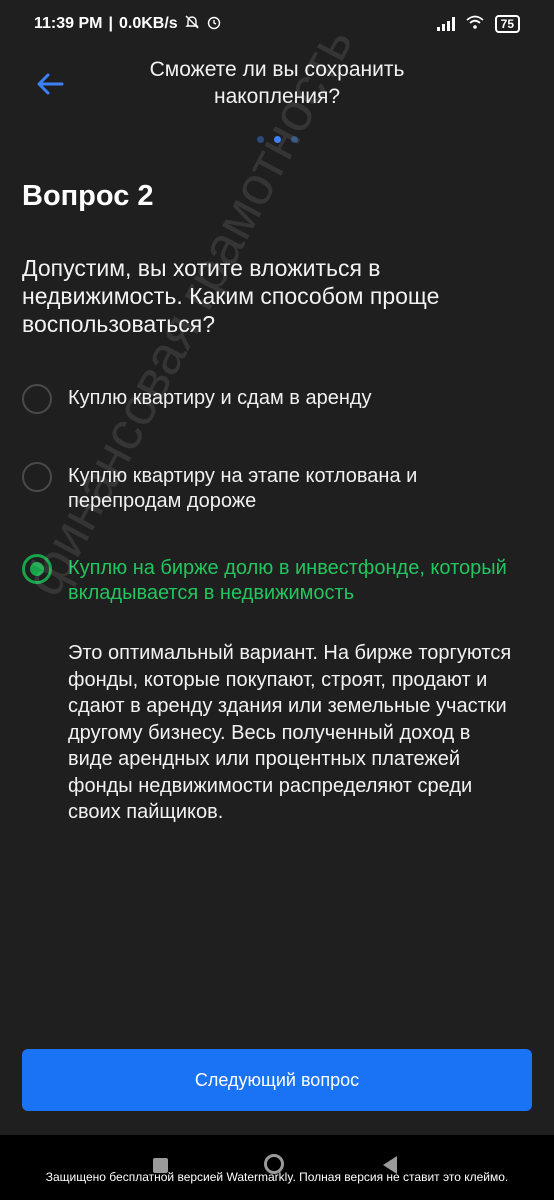 This screenshot has height=1200, width=554. I want to click on question-number: Вопрос 2, so click(88, 196).